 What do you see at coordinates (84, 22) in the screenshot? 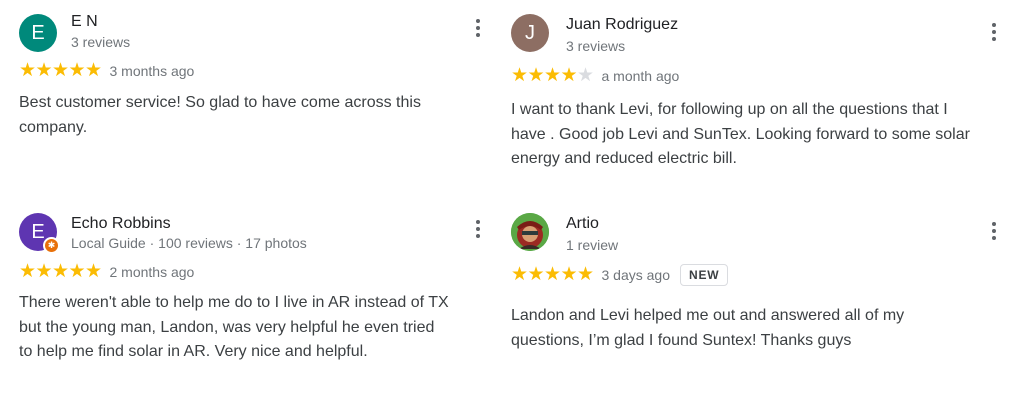
I see `reviewer-name: E N` at bounding box center [84, 22].